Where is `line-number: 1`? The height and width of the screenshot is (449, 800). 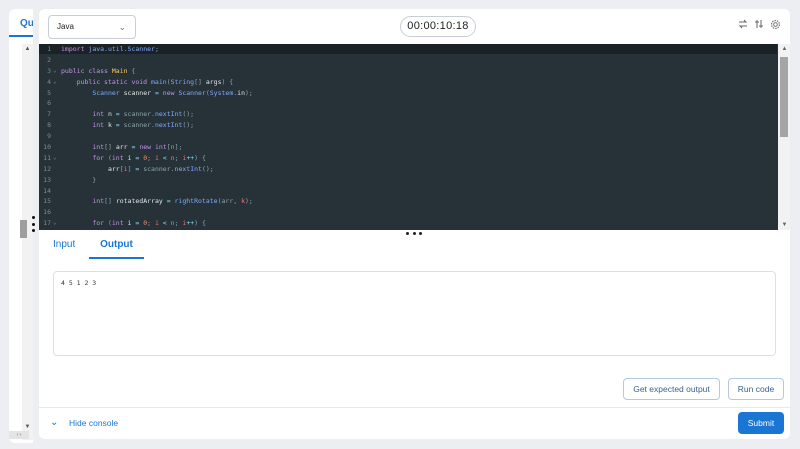
line-number: 1 is located at coordinates (49, 49).